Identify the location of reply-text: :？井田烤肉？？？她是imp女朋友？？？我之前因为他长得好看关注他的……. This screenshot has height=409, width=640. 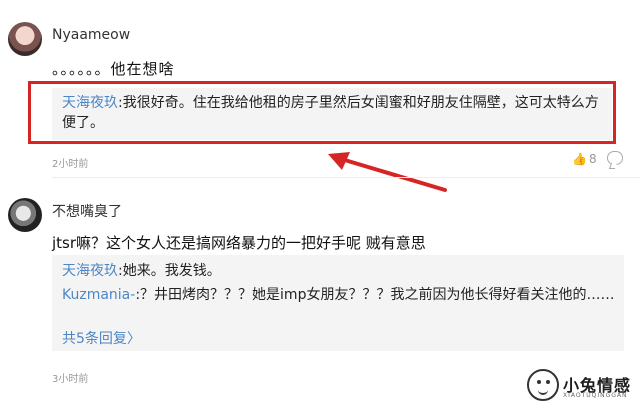
(375, 295).